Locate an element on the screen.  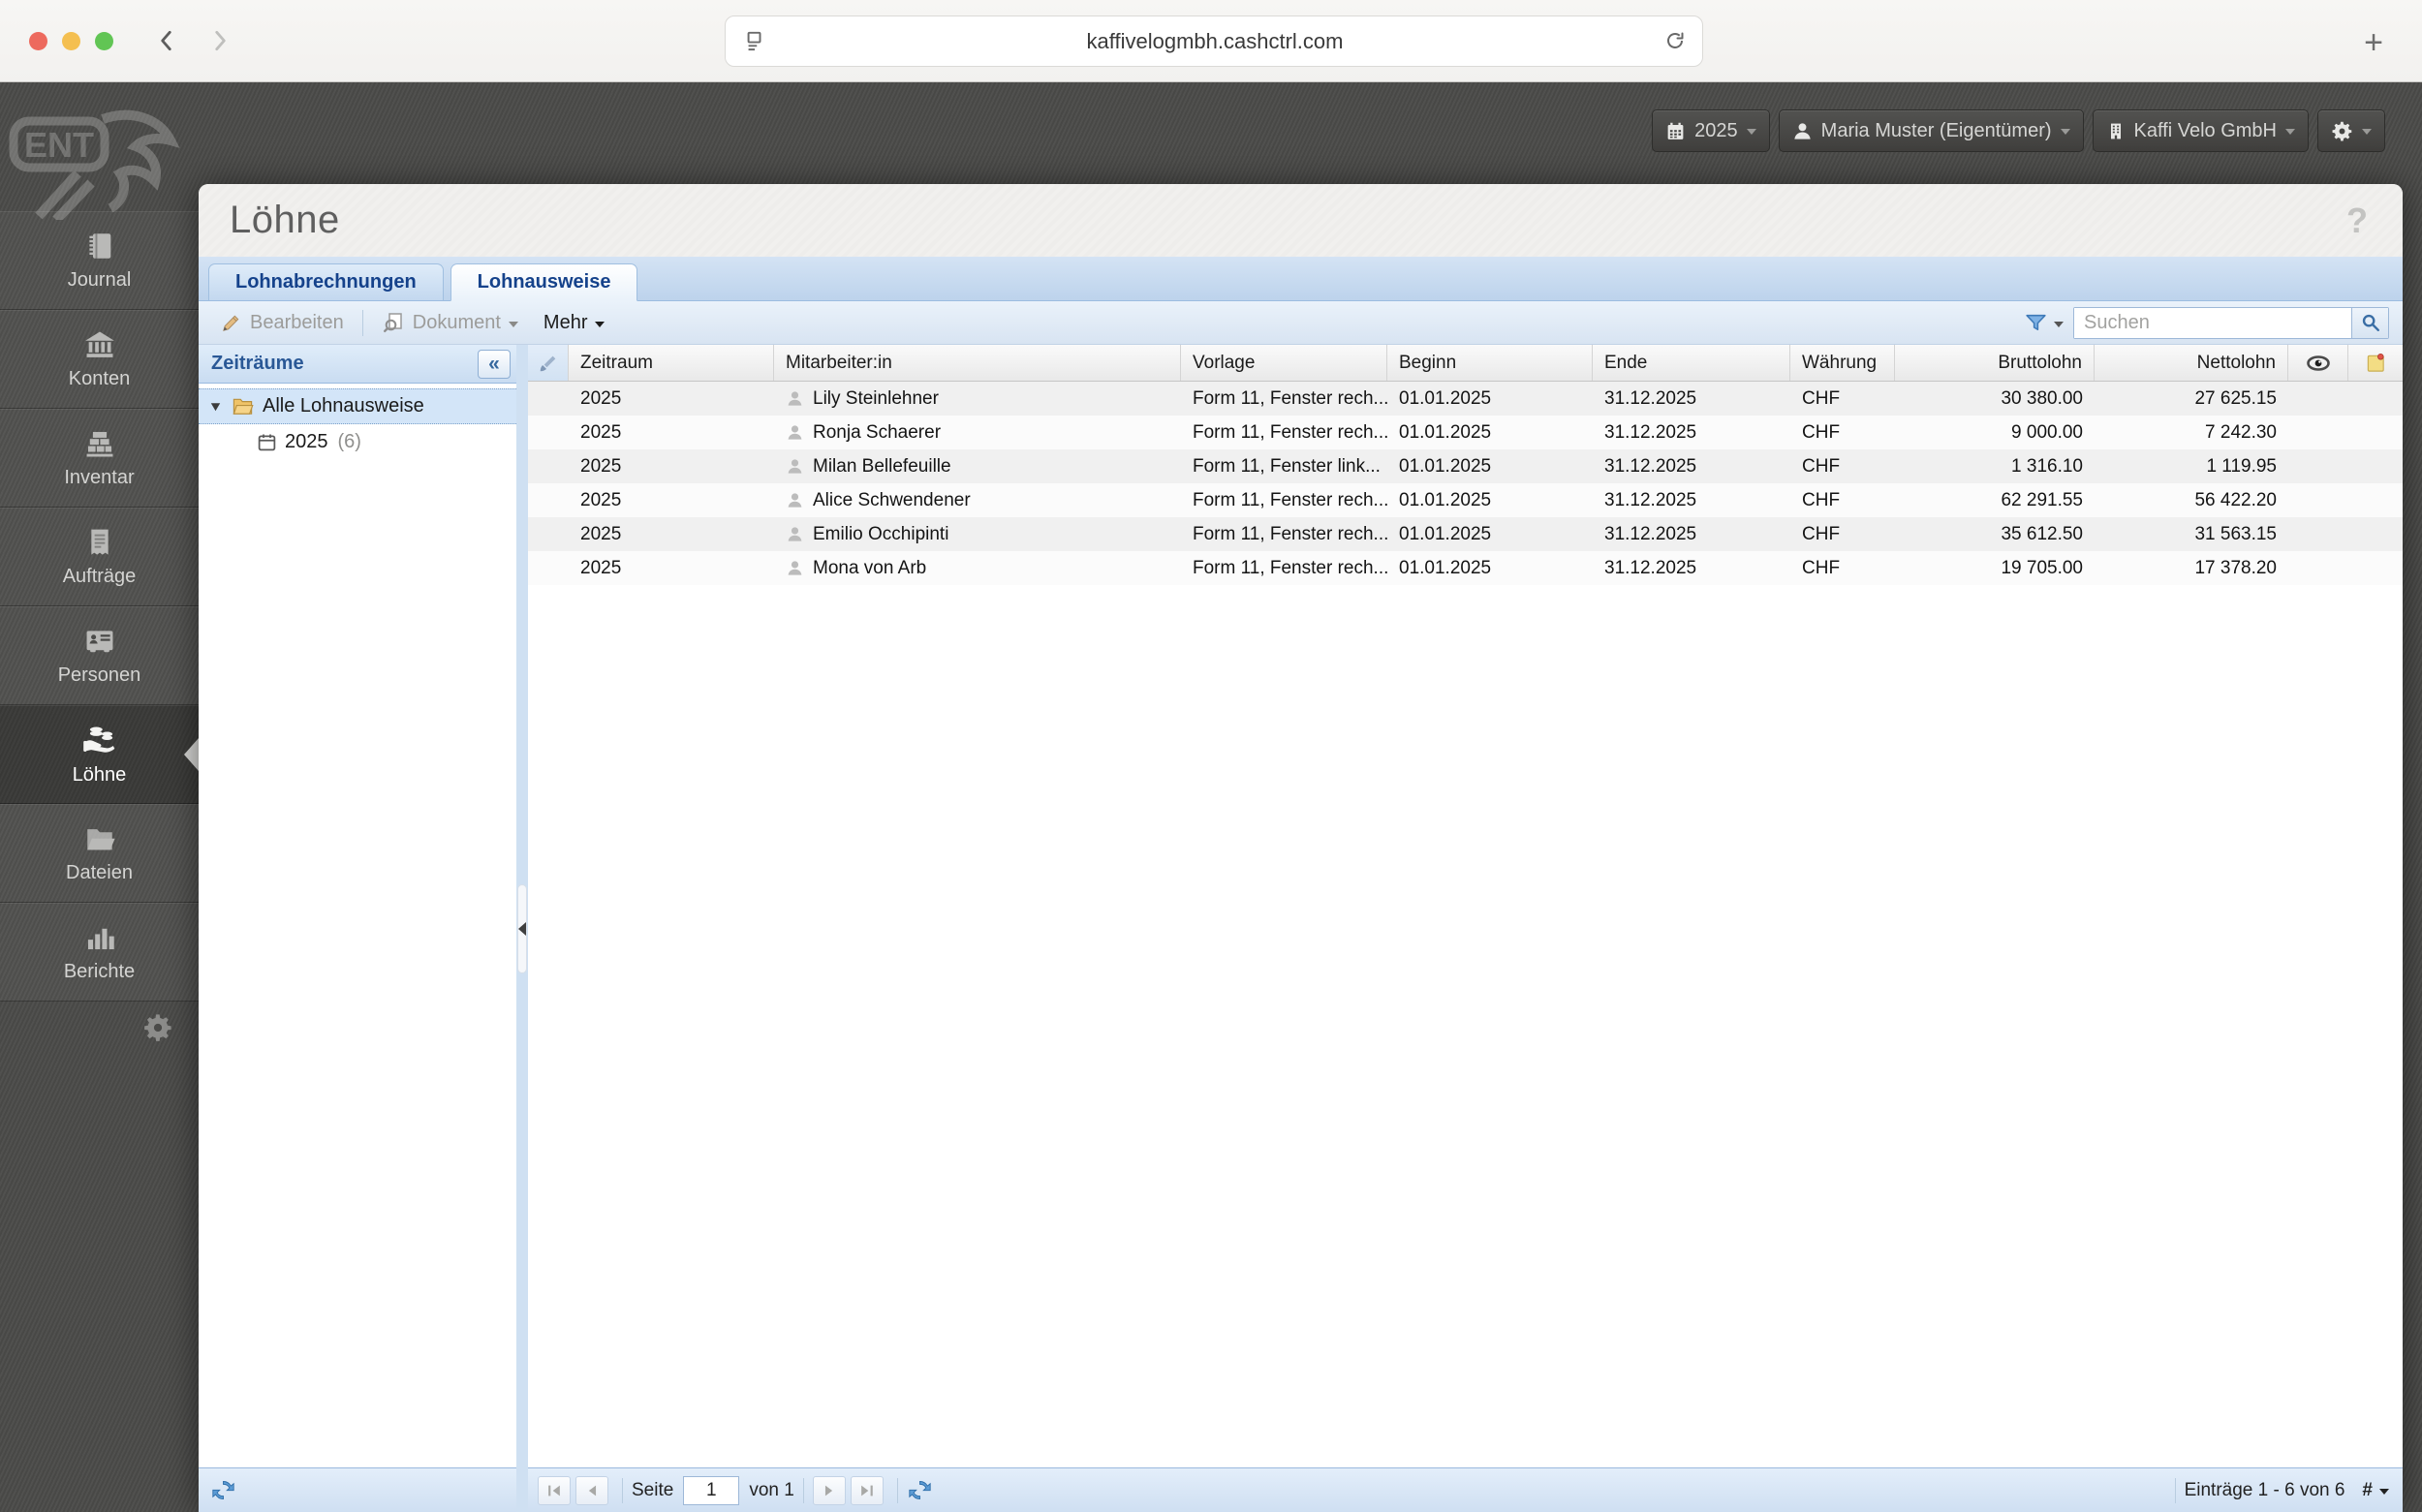
active-item-arrow-icon is located at coordinates (191, 754).